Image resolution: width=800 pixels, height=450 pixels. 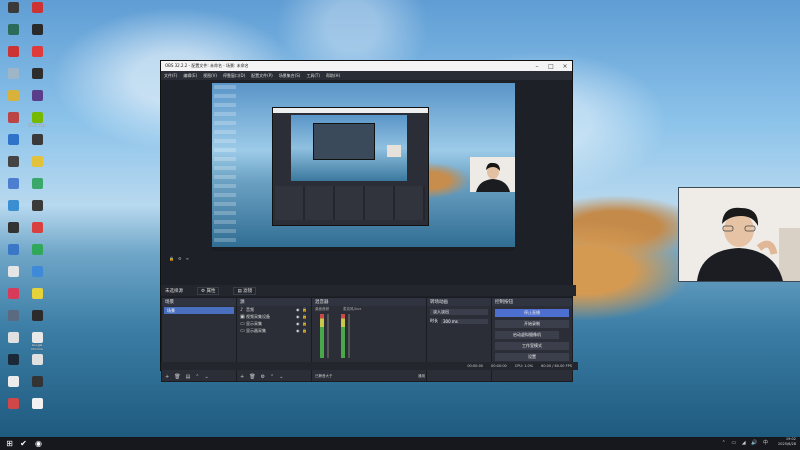 I want to click on taskbar-app-icon: ✔, so click(x=23, y=443).